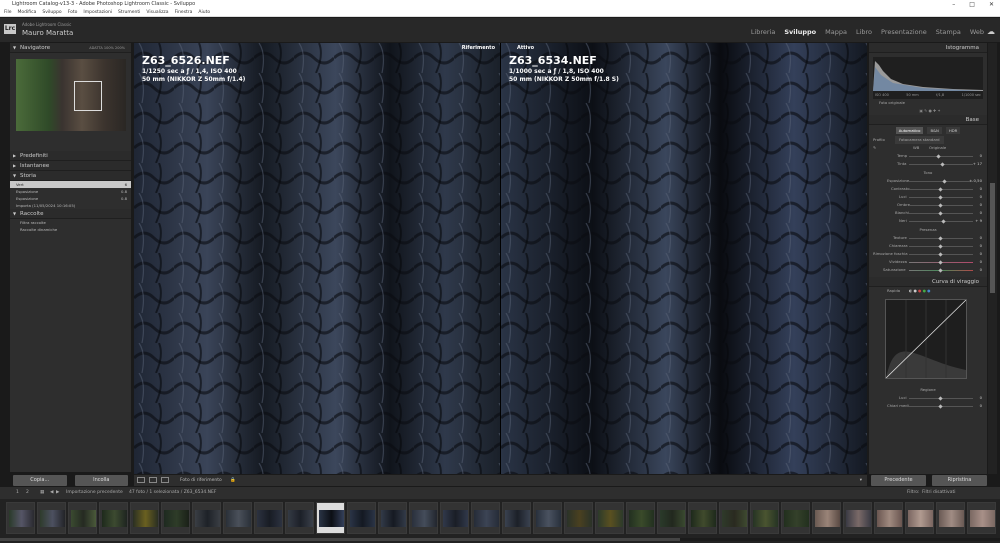 This screenshot has width=1000, height=543. Describe the element at coordinates (70, 214) in the screenshot. I see `raccolte-header: ▼ Raccolte` at that location.